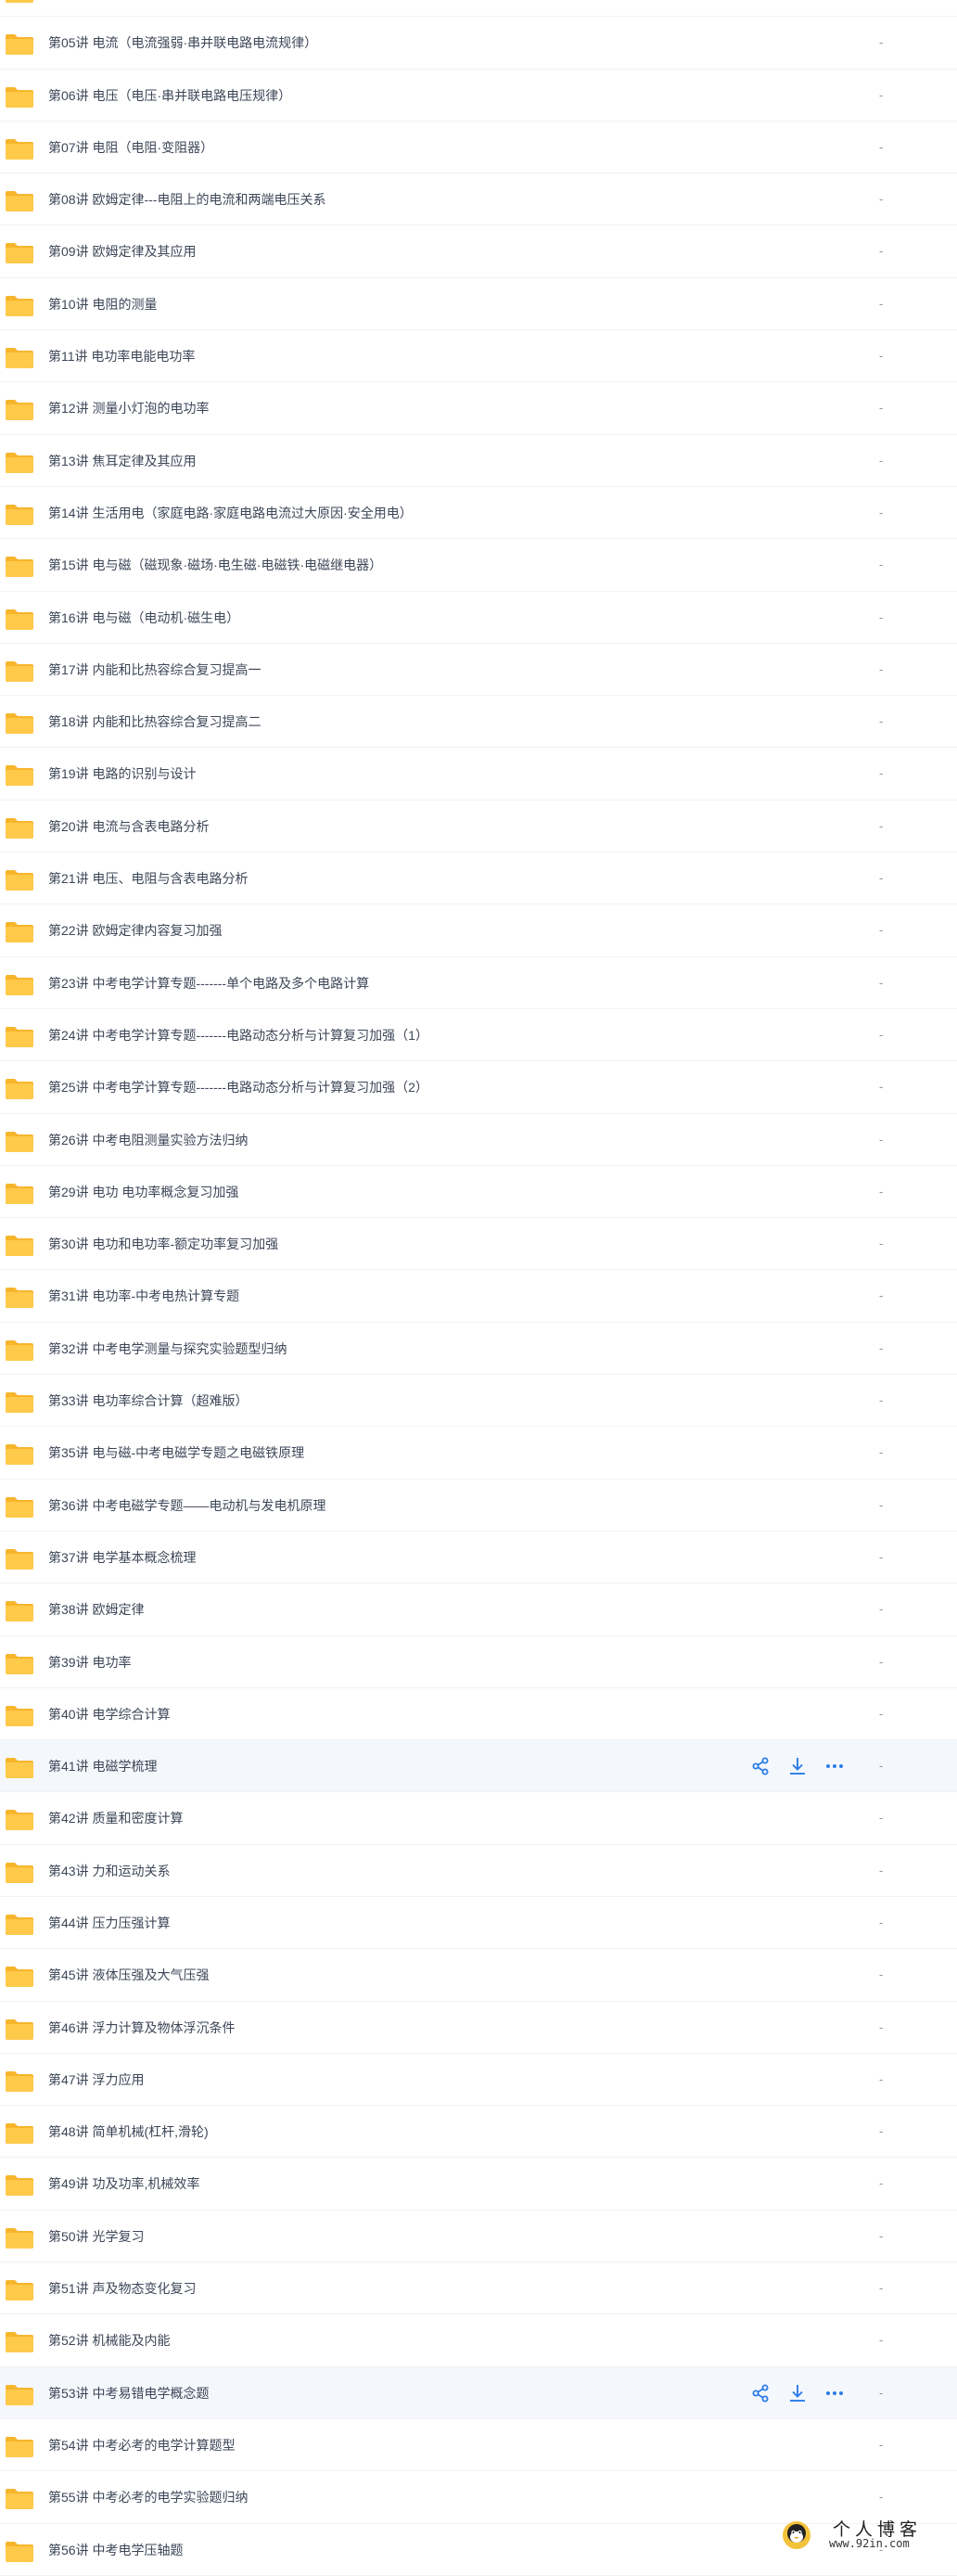 The width and height of the screenshot is (957, 2576). Describe the element at coordinates (478, 827) in the screenshot. I see `file-row: 第20讲 电流与含表电路分析 -` at that location.